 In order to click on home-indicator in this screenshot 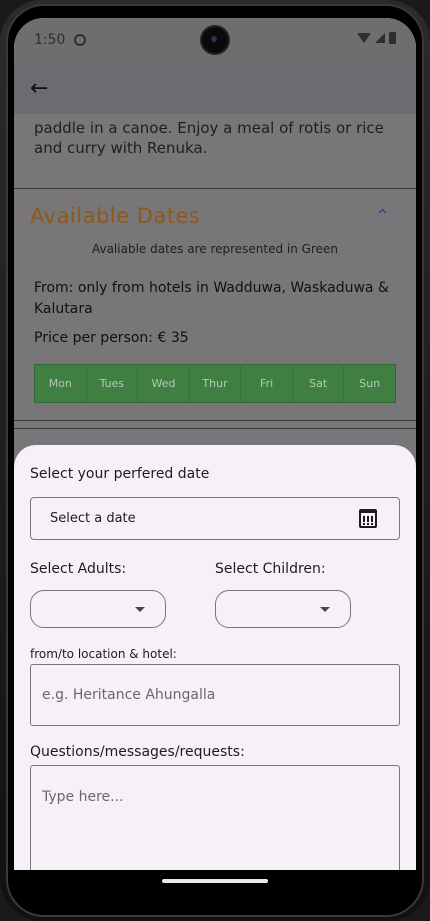, I will do `click(215, 881)`.